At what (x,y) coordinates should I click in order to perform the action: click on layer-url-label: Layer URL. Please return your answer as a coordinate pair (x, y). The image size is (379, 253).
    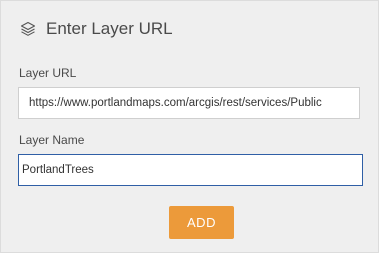
    Looking at the image, I should click on (48, 73).